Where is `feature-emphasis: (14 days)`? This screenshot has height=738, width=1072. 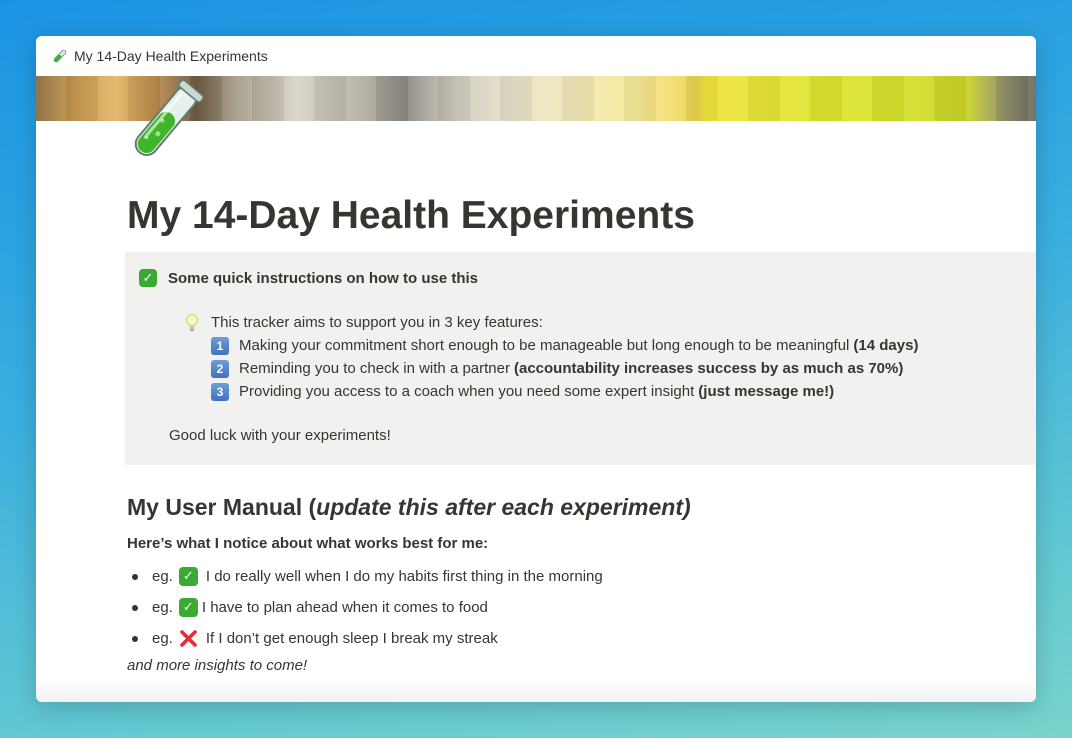 feature-emphasis: (14 days) is located at coordinates (886, 345).